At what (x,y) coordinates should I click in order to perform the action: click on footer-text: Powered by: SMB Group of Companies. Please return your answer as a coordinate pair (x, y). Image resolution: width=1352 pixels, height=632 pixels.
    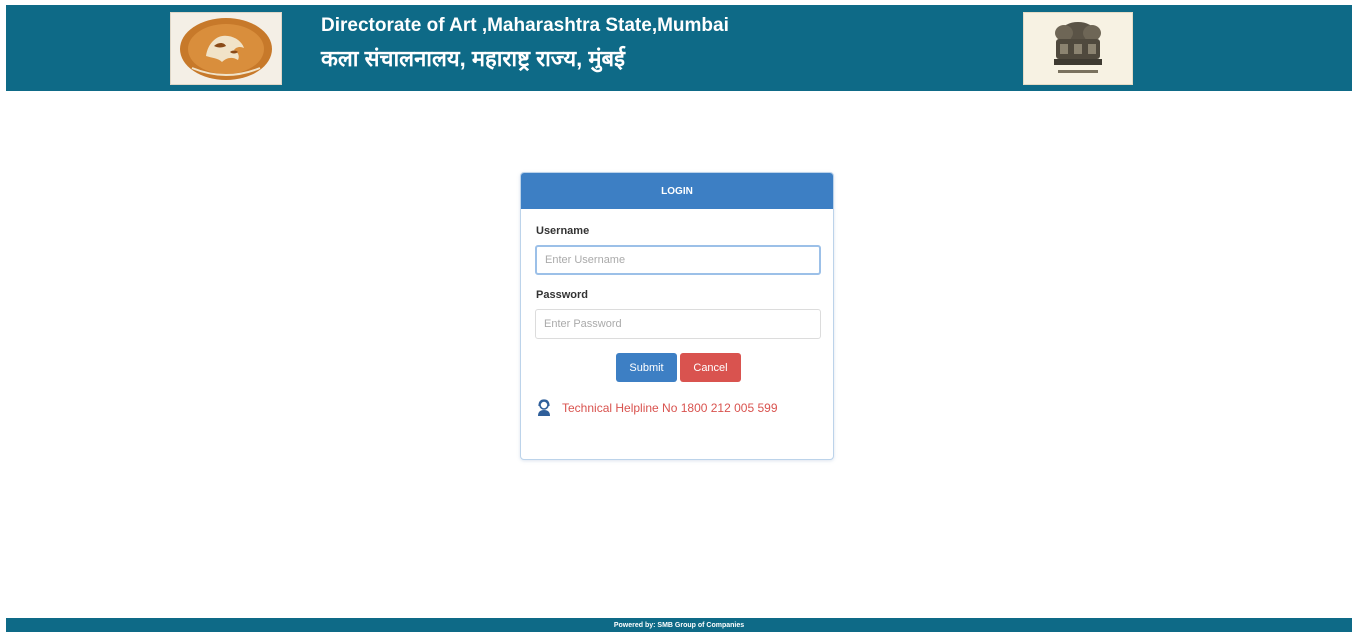
    Looking at the image, I should click on (679, 625).